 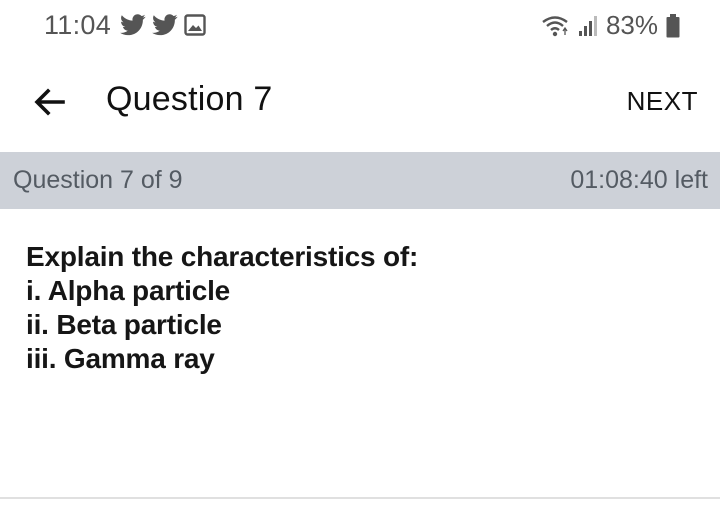 I want to click on notification-icons, so click(x=163, y=25).